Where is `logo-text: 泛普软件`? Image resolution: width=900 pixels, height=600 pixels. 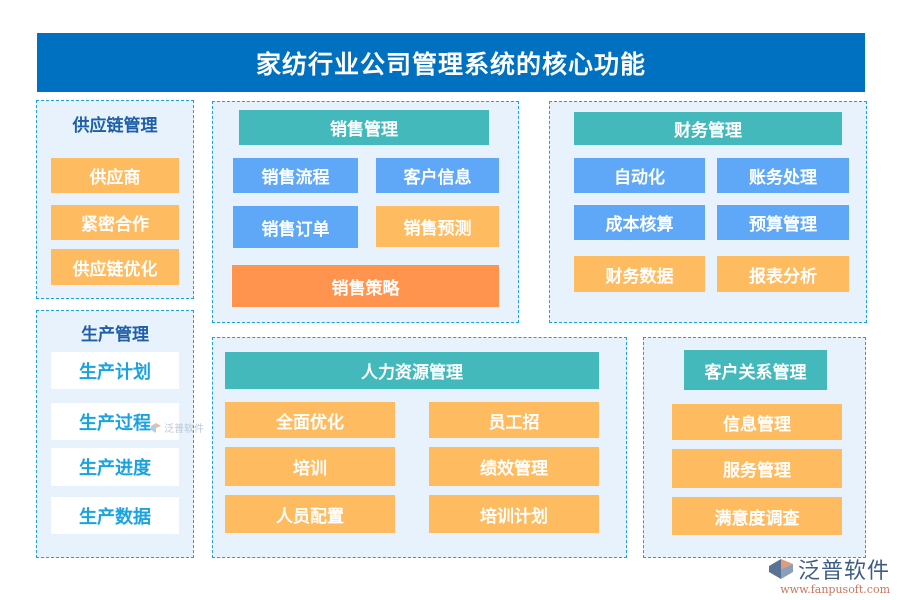
logo-text: 泛普软件 is located at coordinates (844, 571).